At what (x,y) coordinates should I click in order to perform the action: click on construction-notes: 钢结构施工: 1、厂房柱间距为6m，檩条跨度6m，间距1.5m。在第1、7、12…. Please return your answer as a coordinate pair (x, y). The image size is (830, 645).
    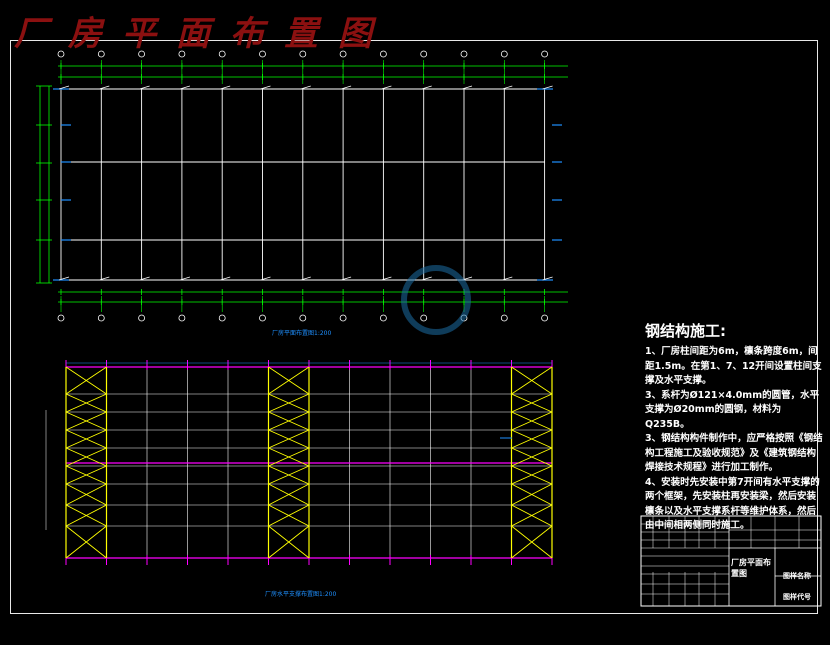
    Looking at the image, I should click on (735, 427).